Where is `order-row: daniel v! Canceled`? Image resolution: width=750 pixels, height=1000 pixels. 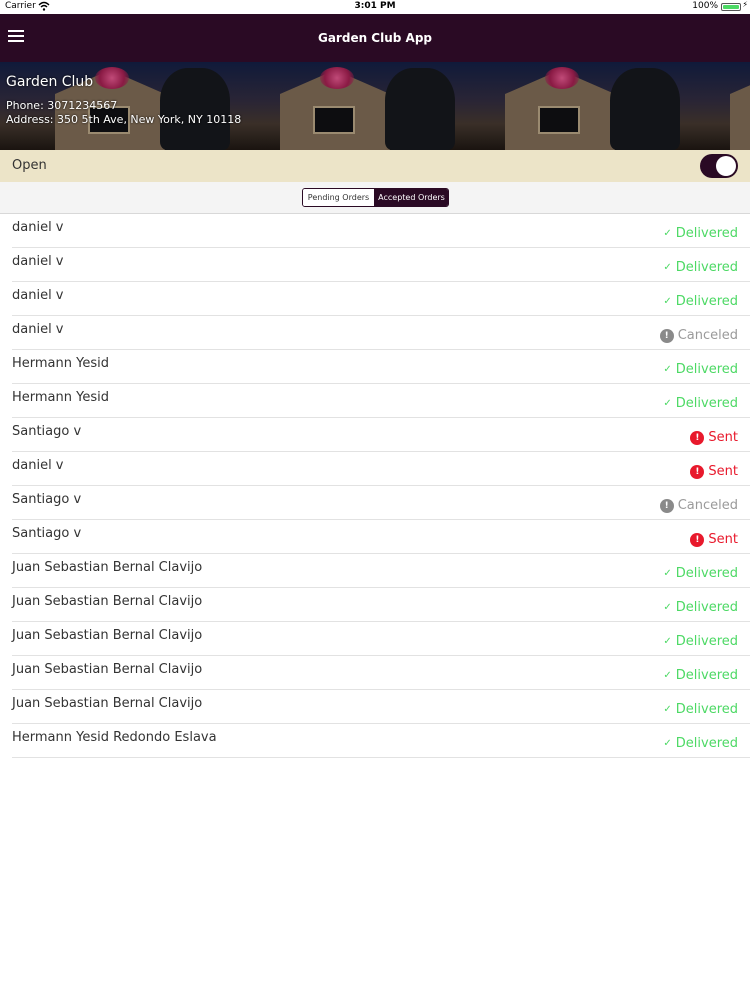
order-row: daniel v! Canceled is located at coordinates (381, 333).